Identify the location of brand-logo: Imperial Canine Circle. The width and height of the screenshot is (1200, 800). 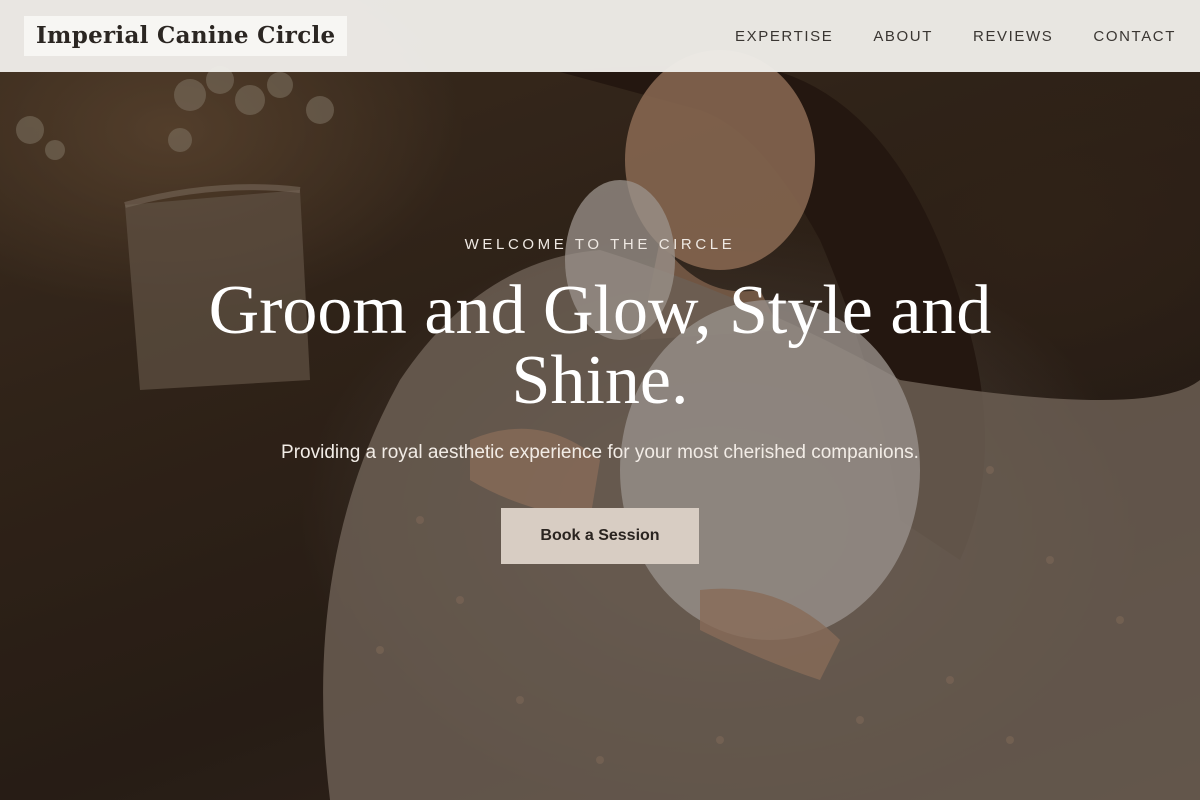
(186, 36).